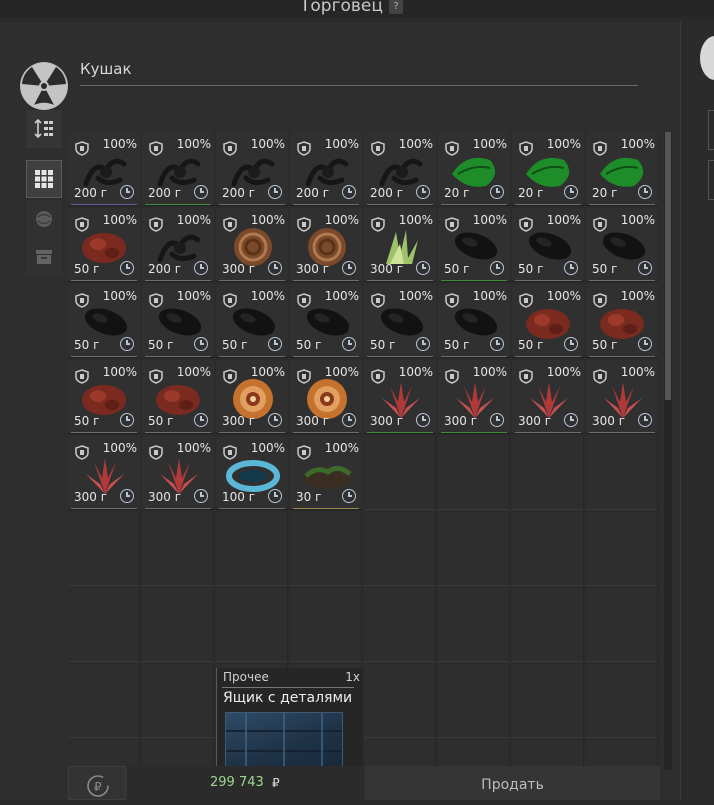 This screenshot has width=714, height=805. Describe the element at coordinates (457, 345) in the screenshot. I see `item-weight: 50 г` at that location.